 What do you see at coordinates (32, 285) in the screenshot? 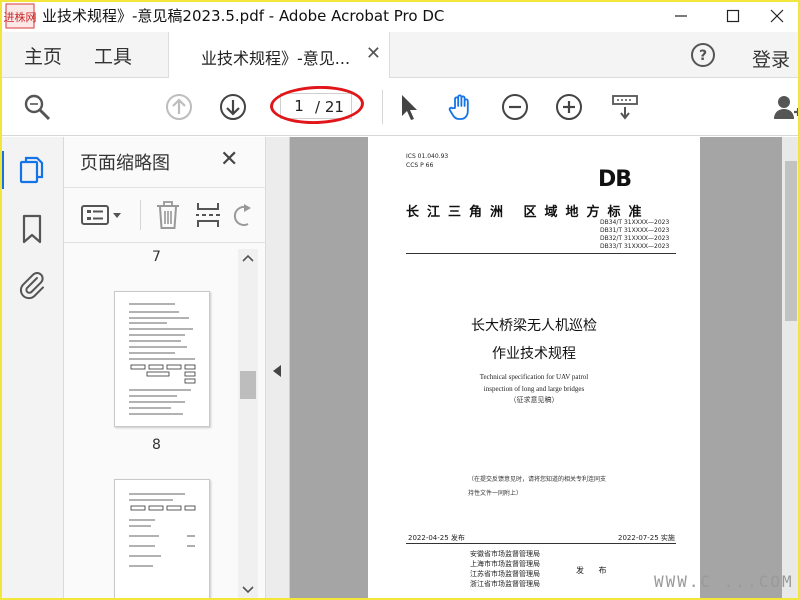
I see `attachment-icon` at bounding box center [32, 285].